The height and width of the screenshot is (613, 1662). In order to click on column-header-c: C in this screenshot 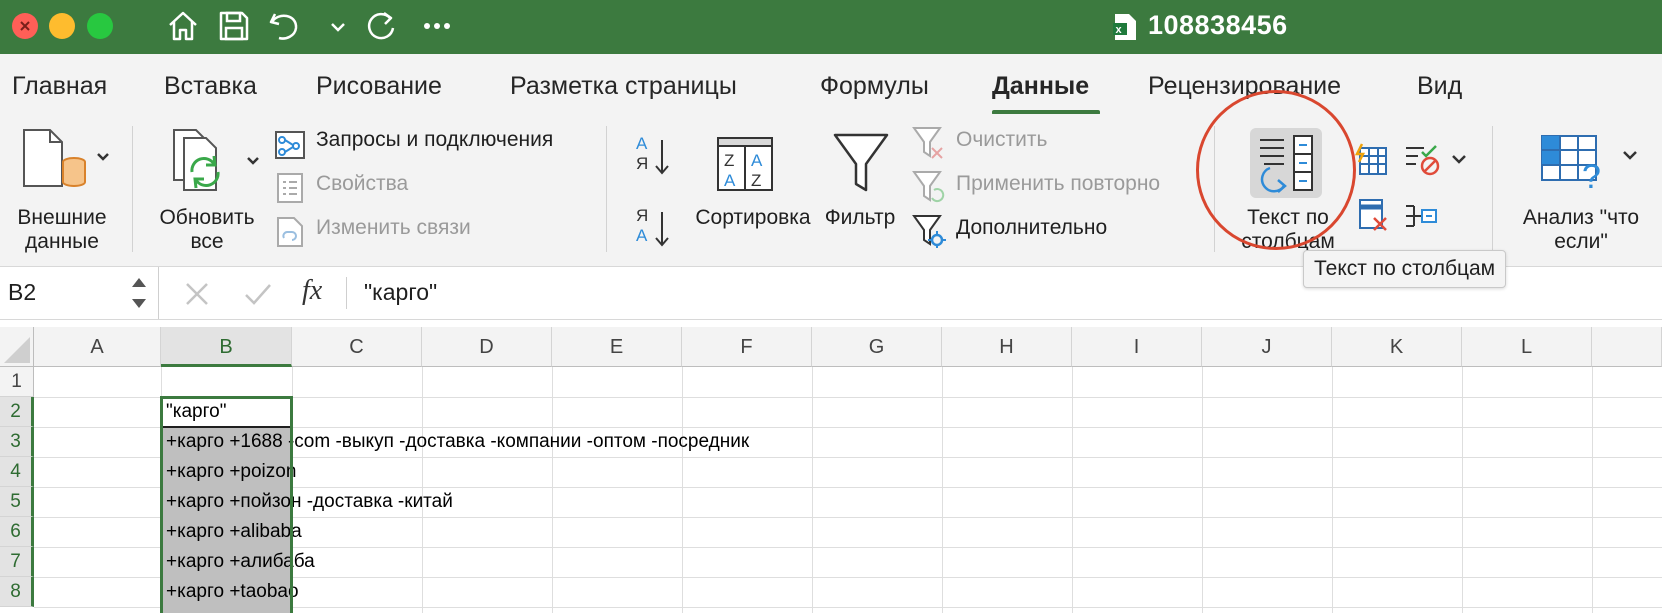, I will do `click(357, 347)`.